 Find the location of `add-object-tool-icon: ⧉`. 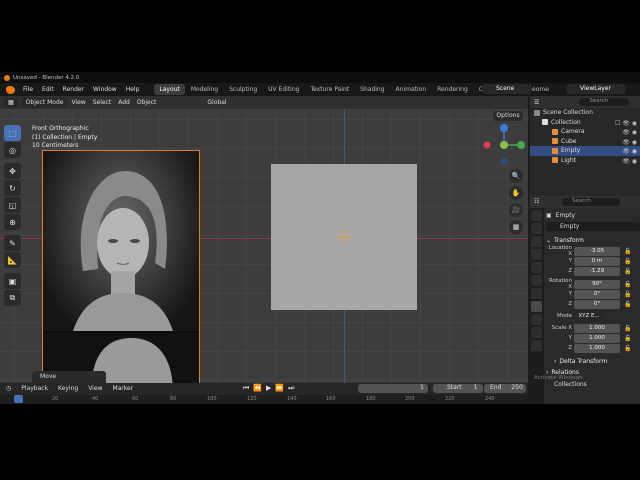

add-object-tool-icon: ⧉ is located at coordinates (12, 298).